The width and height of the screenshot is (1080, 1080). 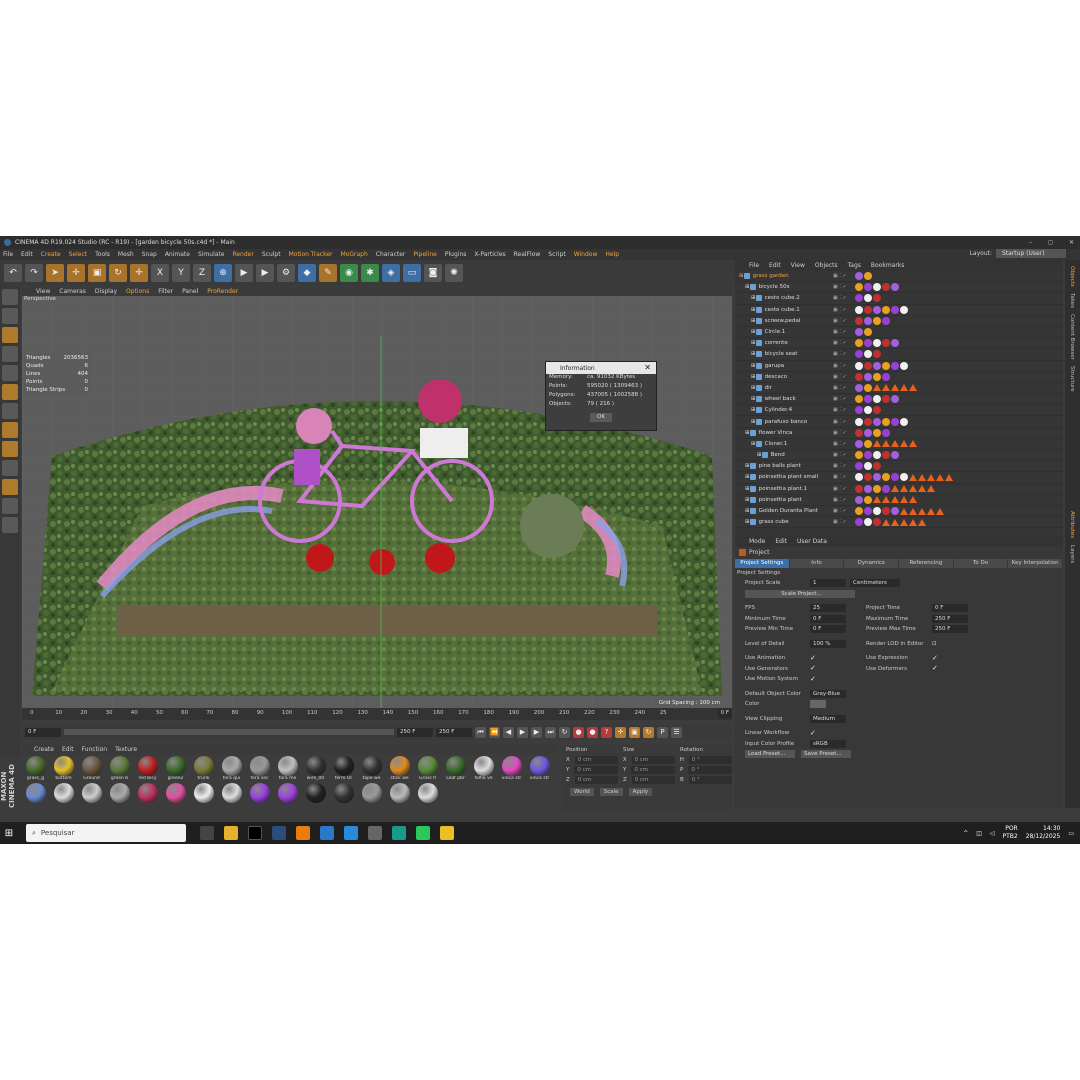 I want to click on prev-key-icon: ⏪, so click(x=494, y=732).